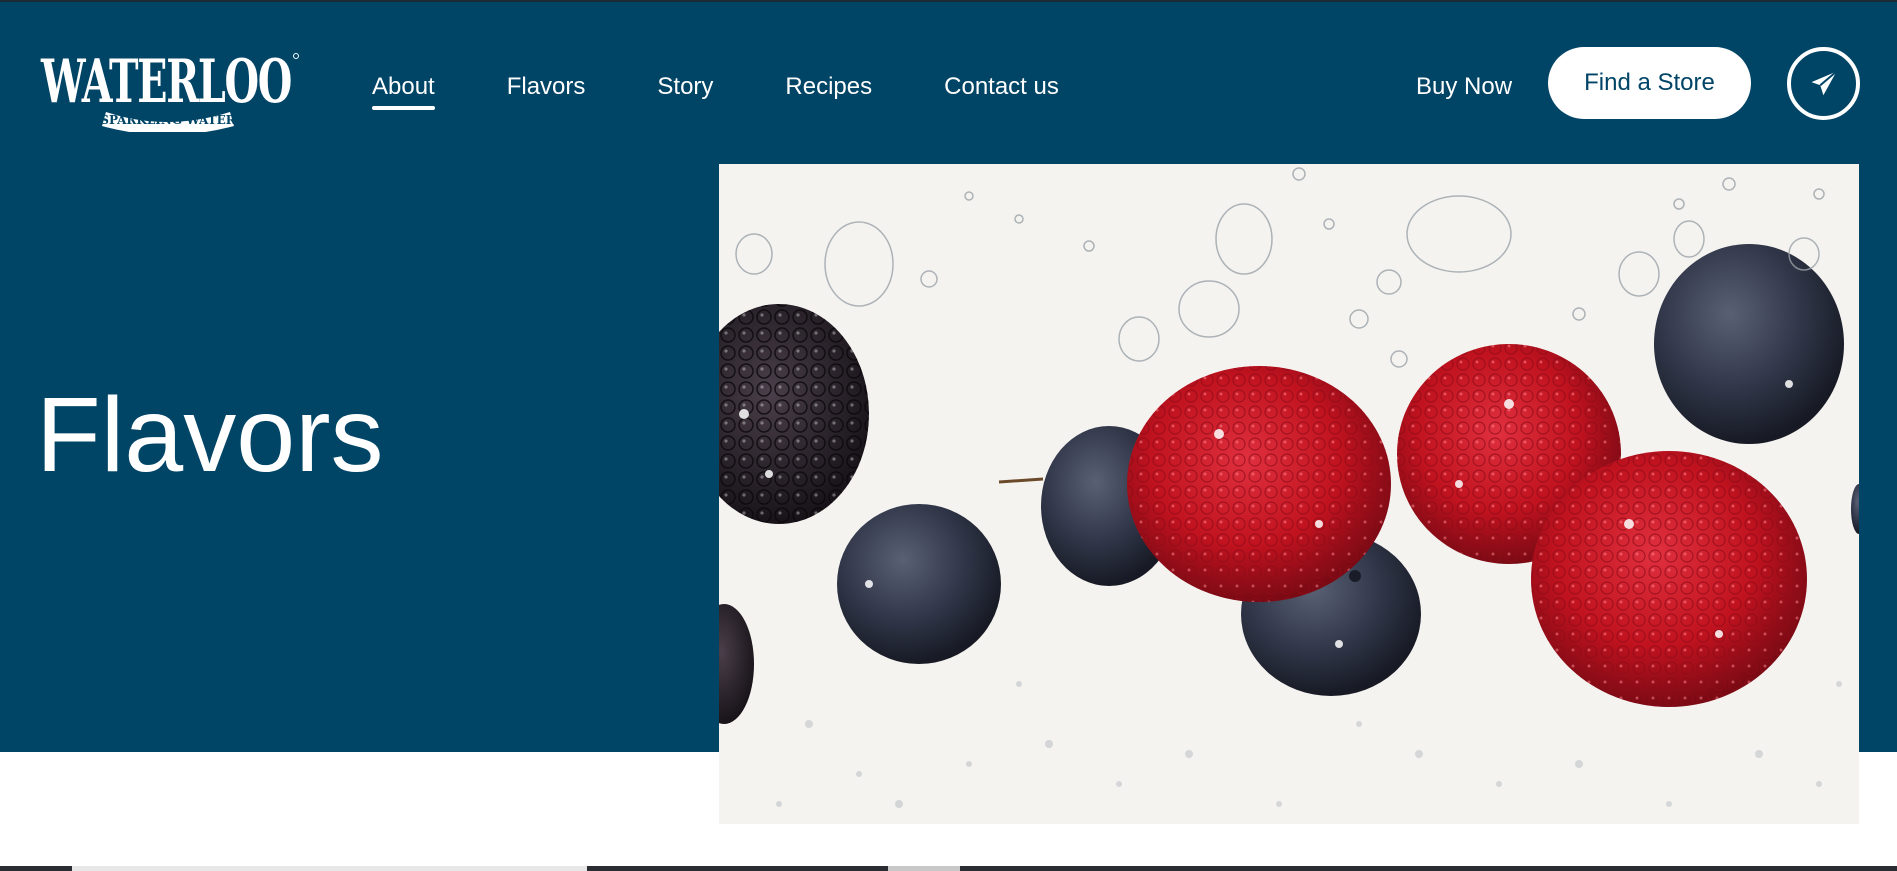 The width and height of the screenshot is (1897, 871). Describe the element at coordinates (546, 90) in the screenshot. I see `nav-item-flavors: Flavors` at that location.